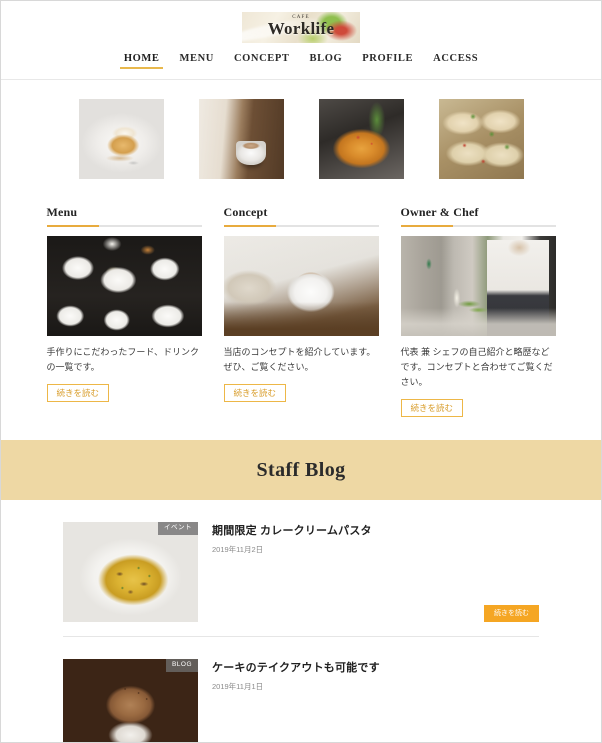 This screenshot has width=602, height=743. I want to click on nav-item-menu: MENU, so click(196, 60).